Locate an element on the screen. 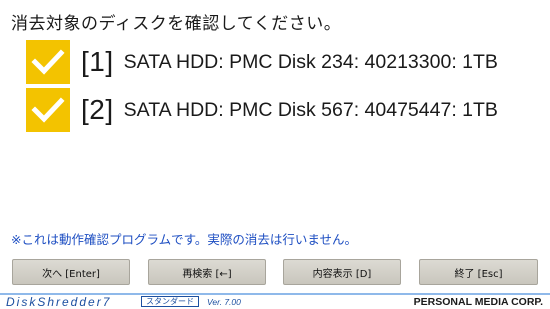 This screenshot has height=309, width=550. disk-2-index: [2] is located at coordinates (97, 109).